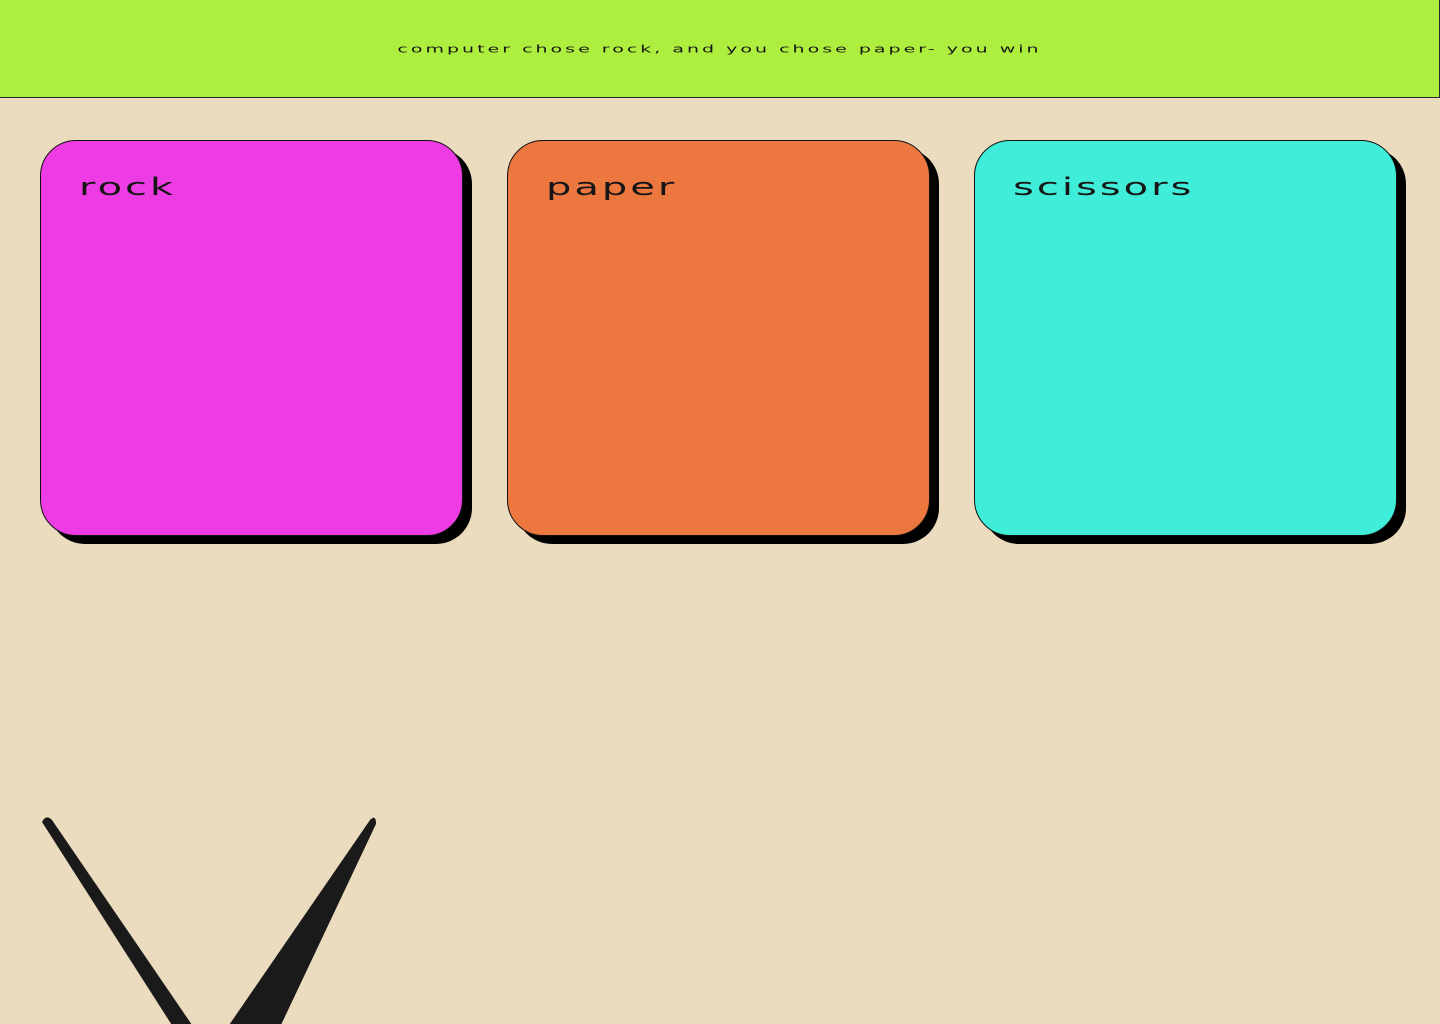 The height and width of the screenshot is (1024, 1440). What do you see at coordinates (251, 338) in the screenshot?
I see `rock-choice-card: rock` at bounding box center [251, 338].